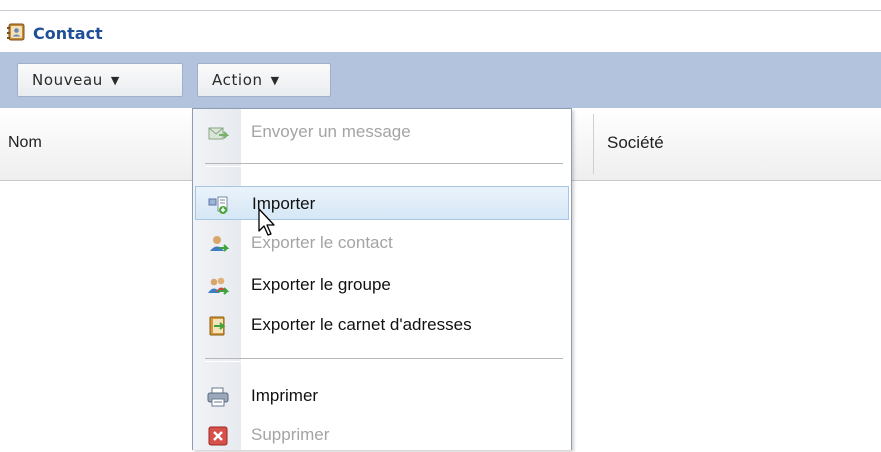  What do you see at coordinates (218, 133) in the screenshot?
I see `send-message-icon` at bounding box center [218, 133].